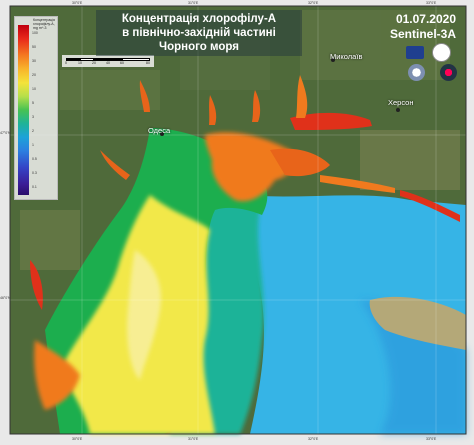 The width and height of the screenshot is (474, 445). What do you see at coordinates (77, 3) in the screenshot?
I see `coord-top: 30°0'E` at bounding box center [77, 3].